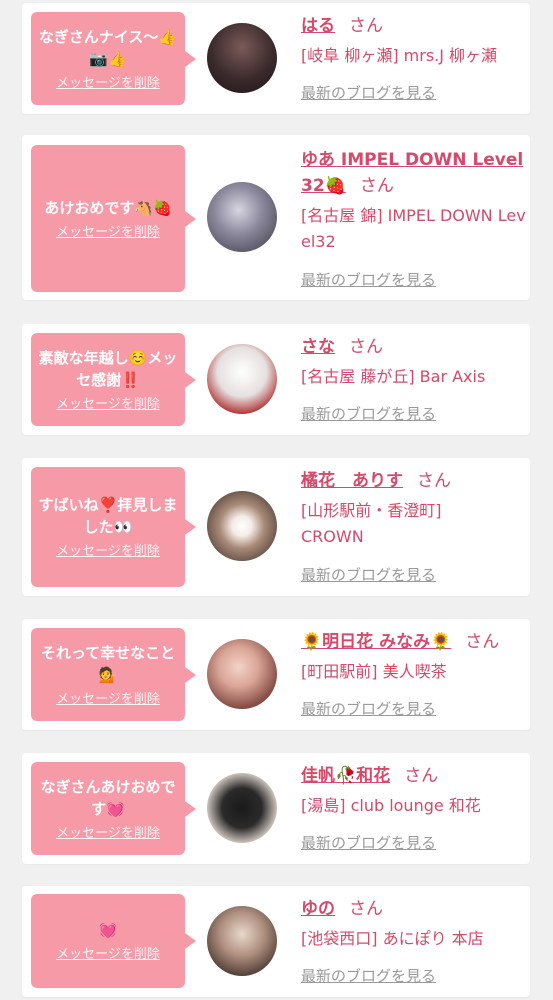  I want to click on message-bubble: それって幸せなこと💁 メッセージを削除, so click(113, 674).